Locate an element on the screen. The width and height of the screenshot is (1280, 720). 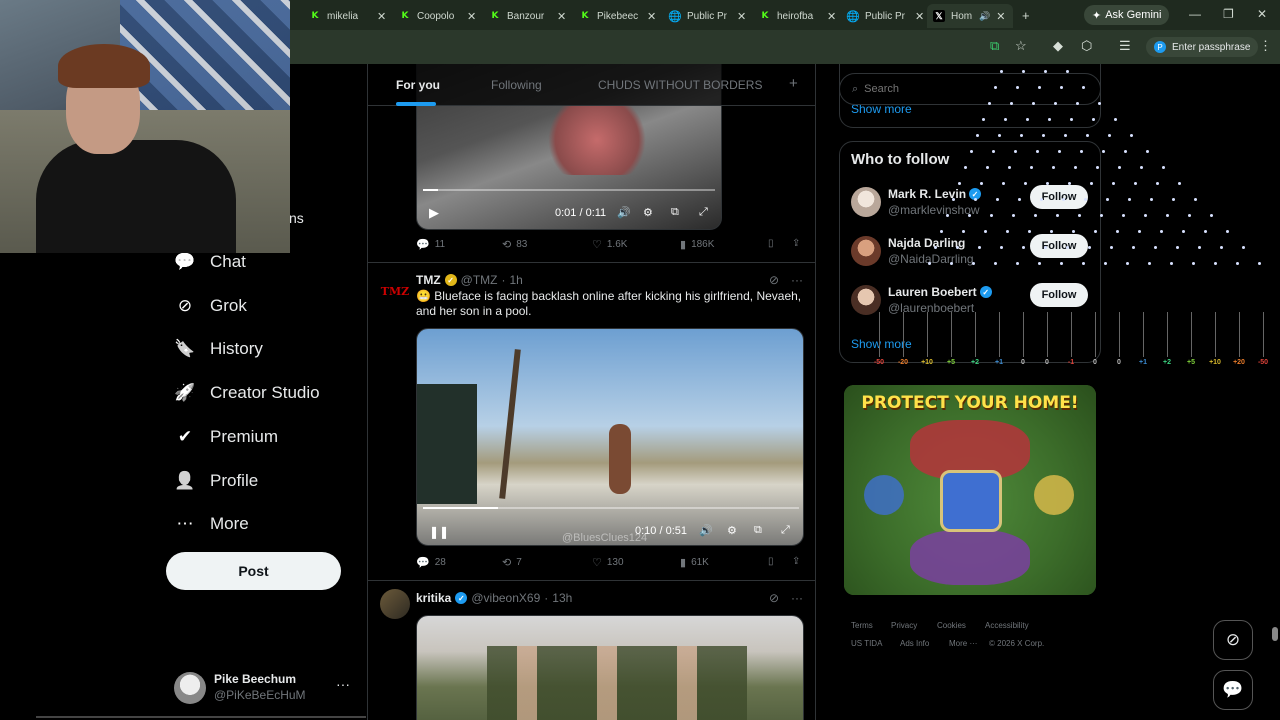
tab-following: Following is located at coordinates (516, 85).